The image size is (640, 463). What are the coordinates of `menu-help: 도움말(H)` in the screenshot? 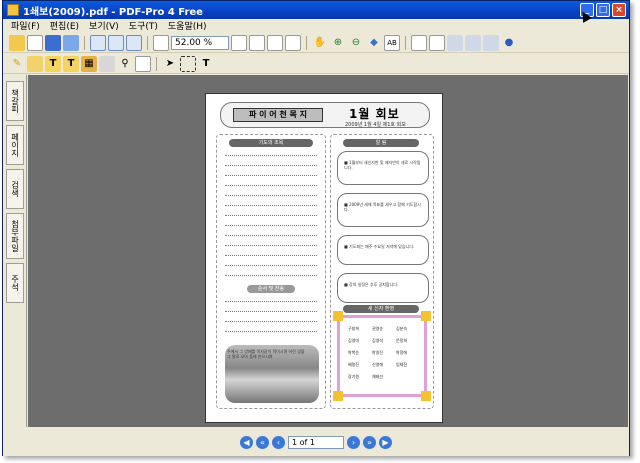 It's located at (187, 25).